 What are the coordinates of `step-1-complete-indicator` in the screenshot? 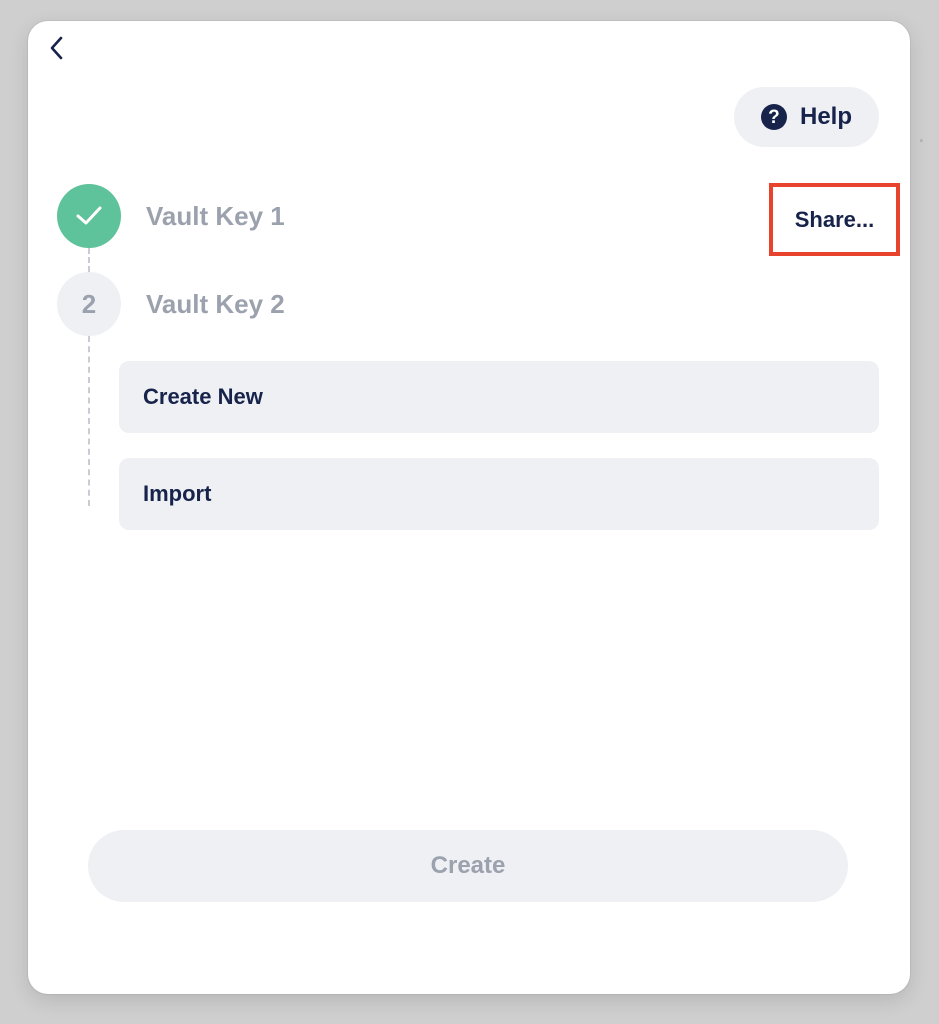 It's located at (89, 216).